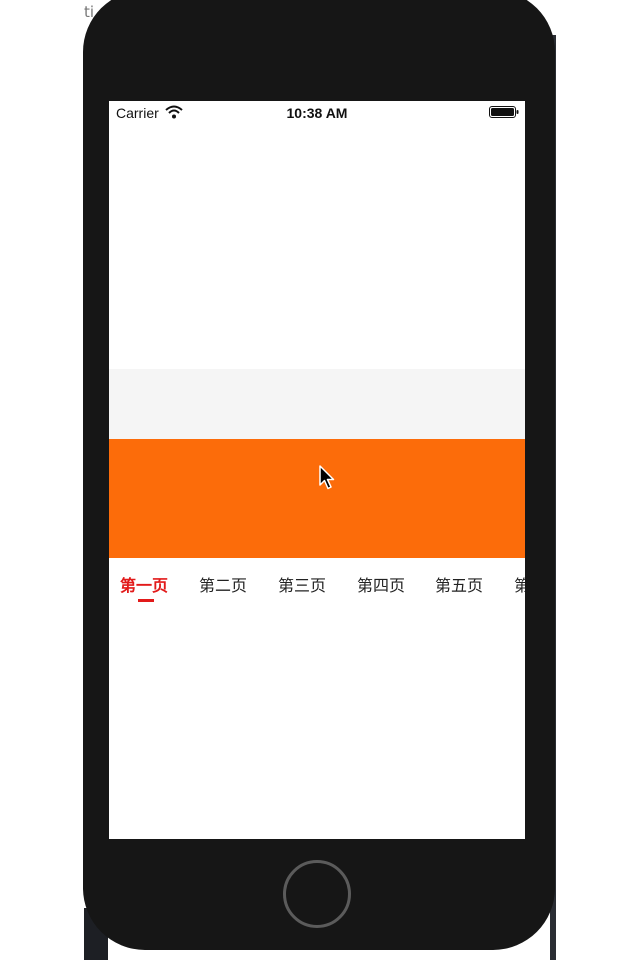 The width and height of the screenshot is (640, 960). I want to click on page-tab-strip: 第一页 第二页 第三页 第四页 第五页 第, so click(317, 587).